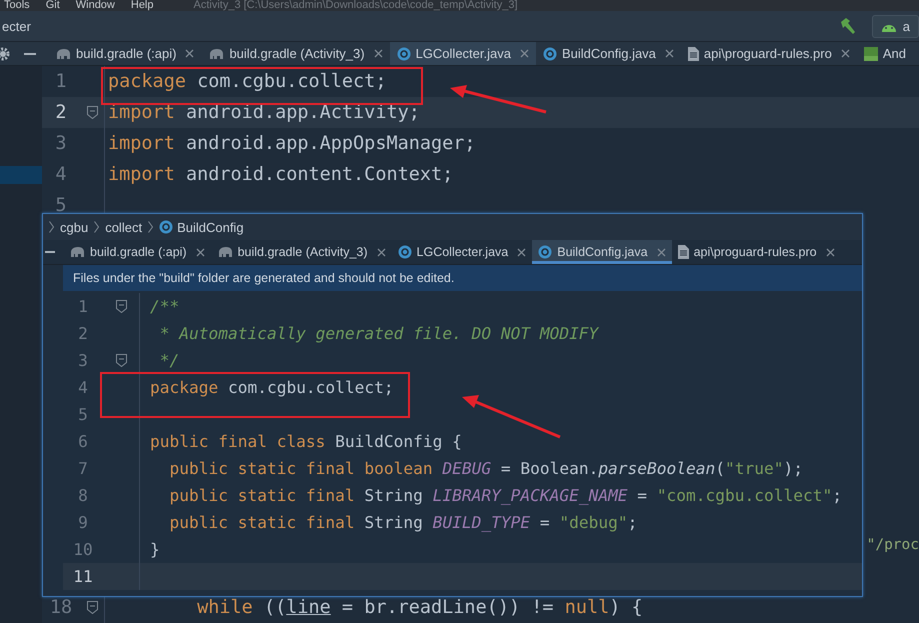  Describe the element at coordinates (83, 576) in the screenshot. I see `line-number: 11` at that location.